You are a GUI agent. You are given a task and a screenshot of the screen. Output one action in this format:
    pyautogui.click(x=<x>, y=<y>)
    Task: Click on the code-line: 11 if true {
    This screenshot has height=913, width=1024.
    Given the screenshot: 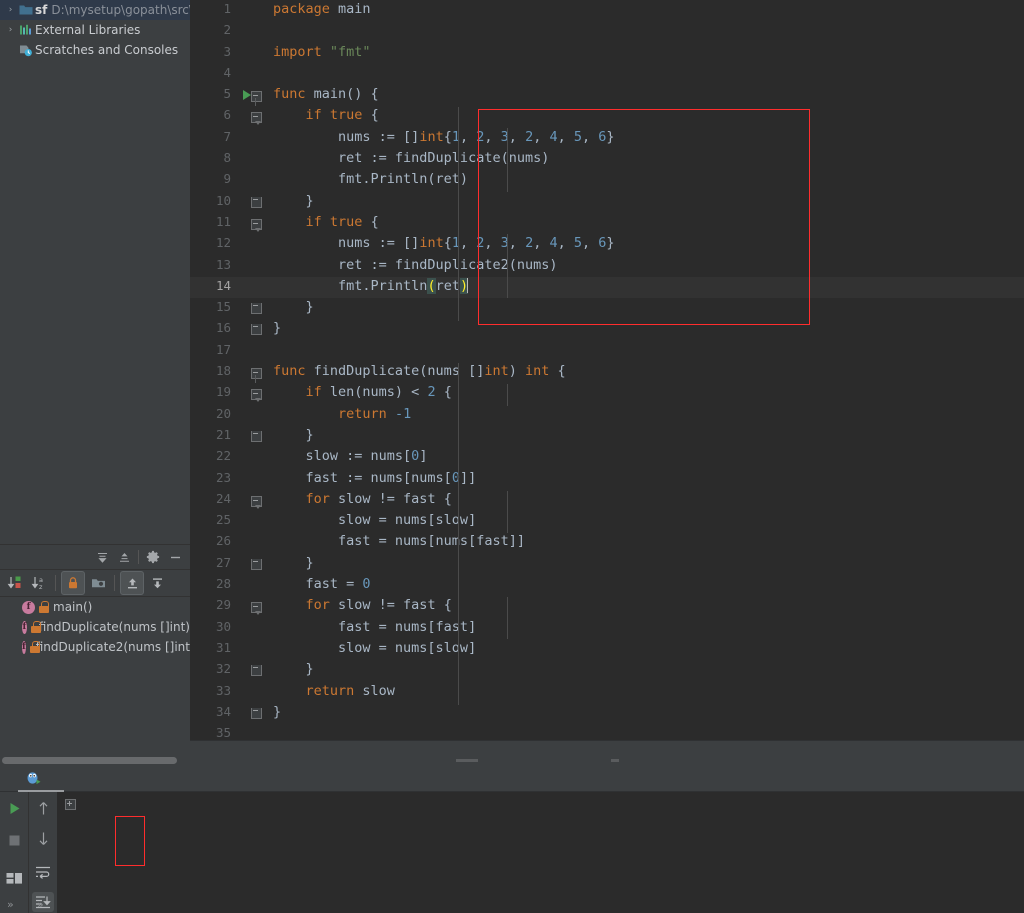 What is the action you would take?
    pyautogui.click(x=607, y=223)
    